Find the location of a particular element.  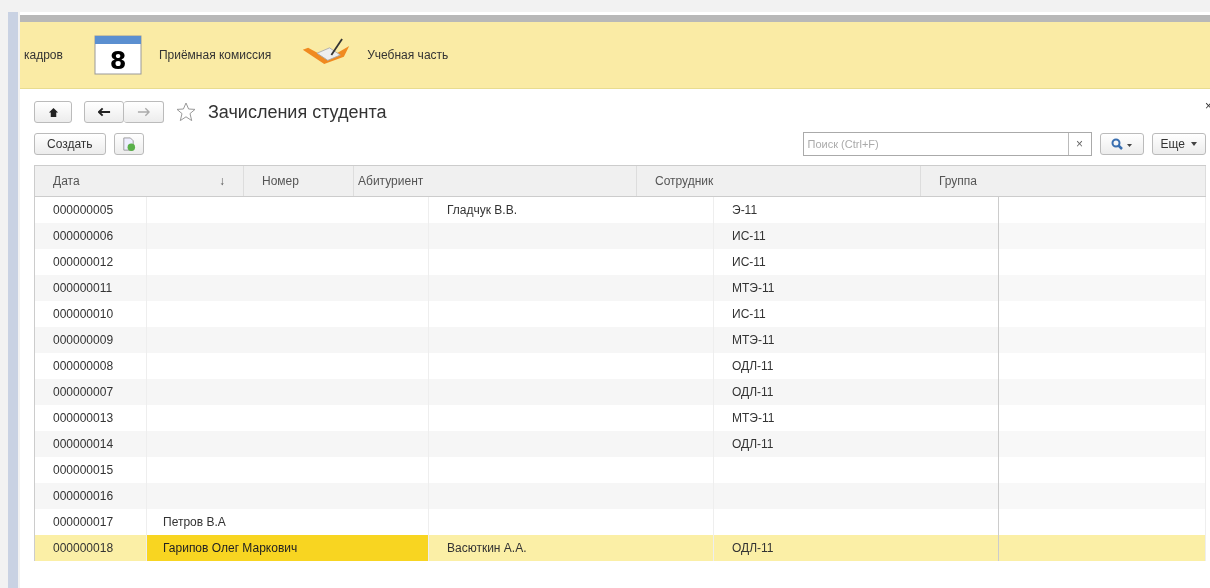

column-header: Сотрудник is located at coordinates (779, 181).